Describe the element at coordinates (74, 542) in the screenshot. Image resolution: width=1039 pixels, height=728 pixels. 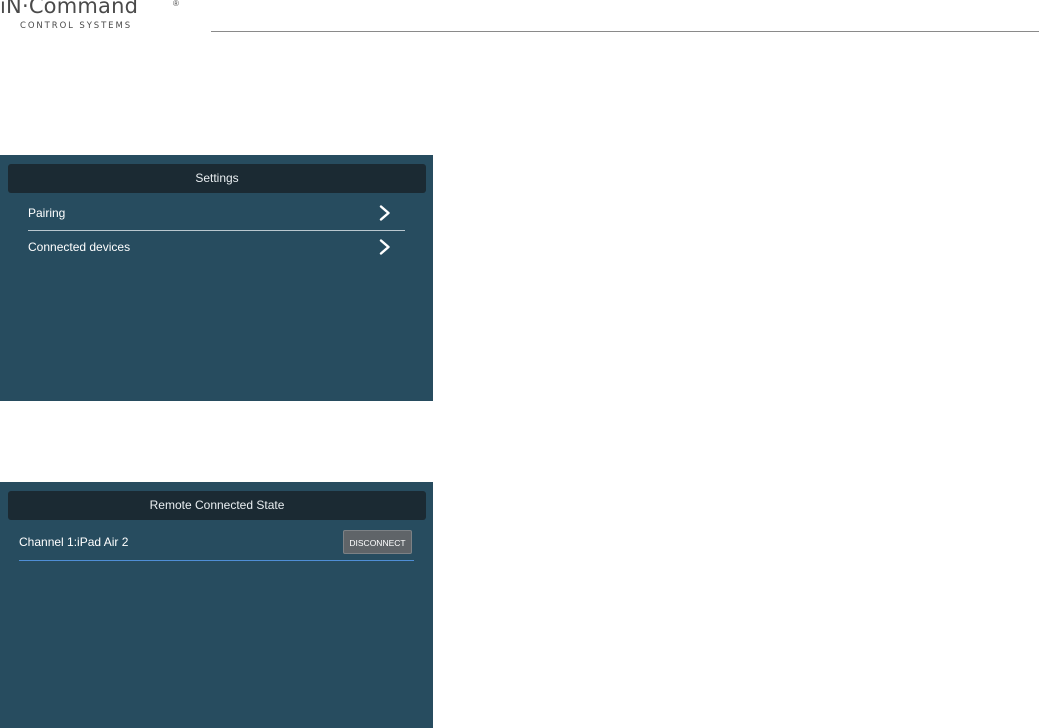
I see `connected-device-label: Channel 1:iPad Air 2` at that location.